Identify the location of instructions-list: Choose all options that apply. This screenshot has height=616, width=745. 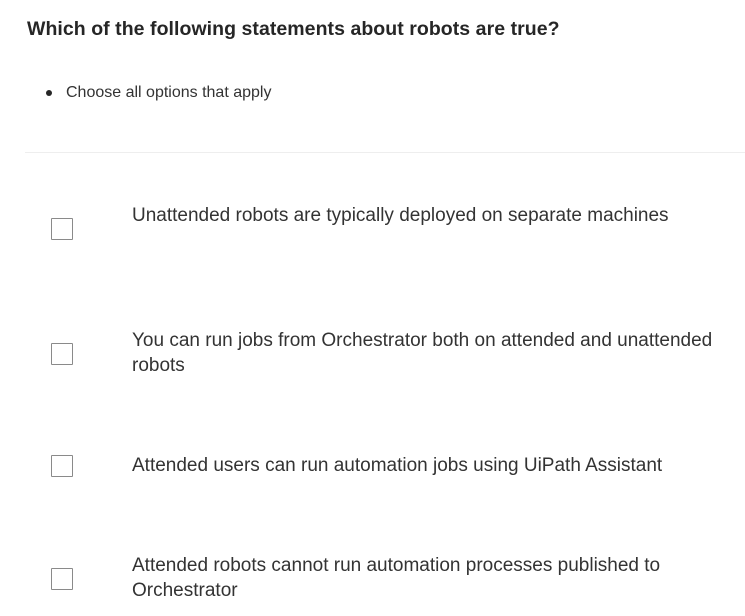
(157, 93).